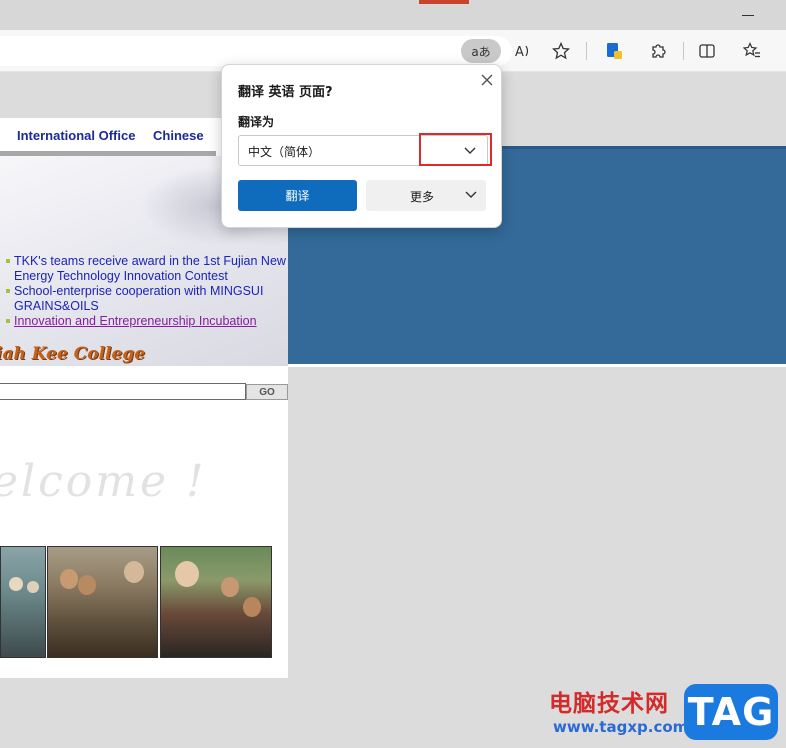 The height and width of the screenshot is (748, 786). What do you see at coordinates (658, 51) in the screenshot?
I see `extension-puzzle-icon` at bounding box center [658, 51].